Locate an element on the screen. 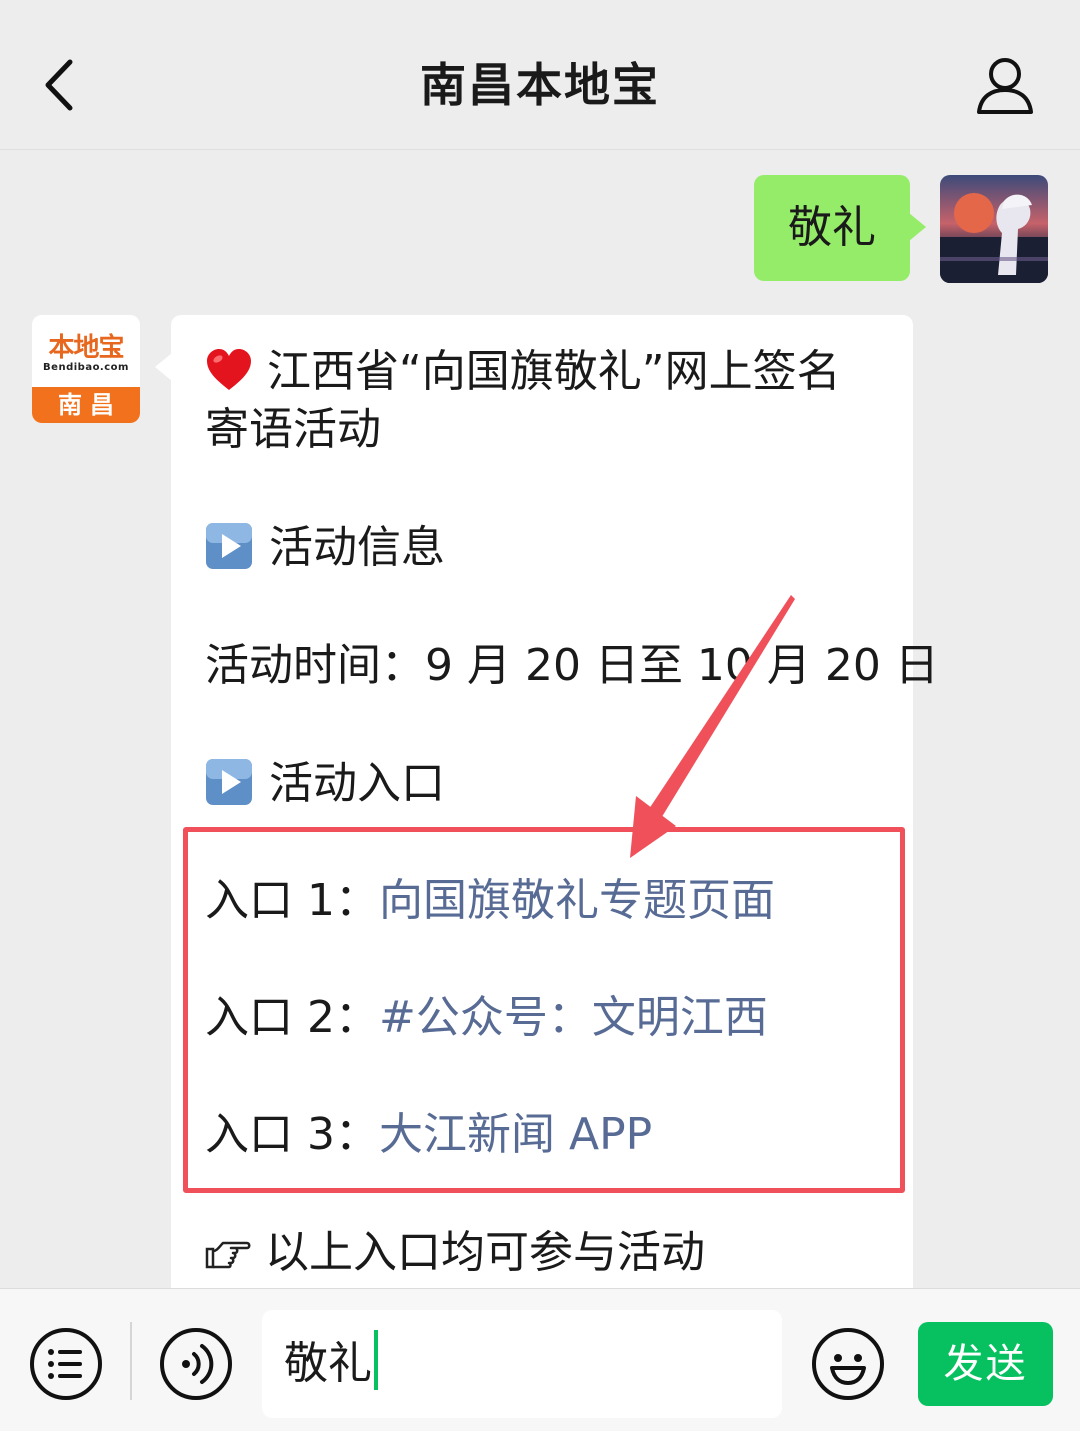 This screenshot has width=1080, height=1431. entry-1-link: 向国旗敬礼专题页面 is located at coordinates (577, 900).